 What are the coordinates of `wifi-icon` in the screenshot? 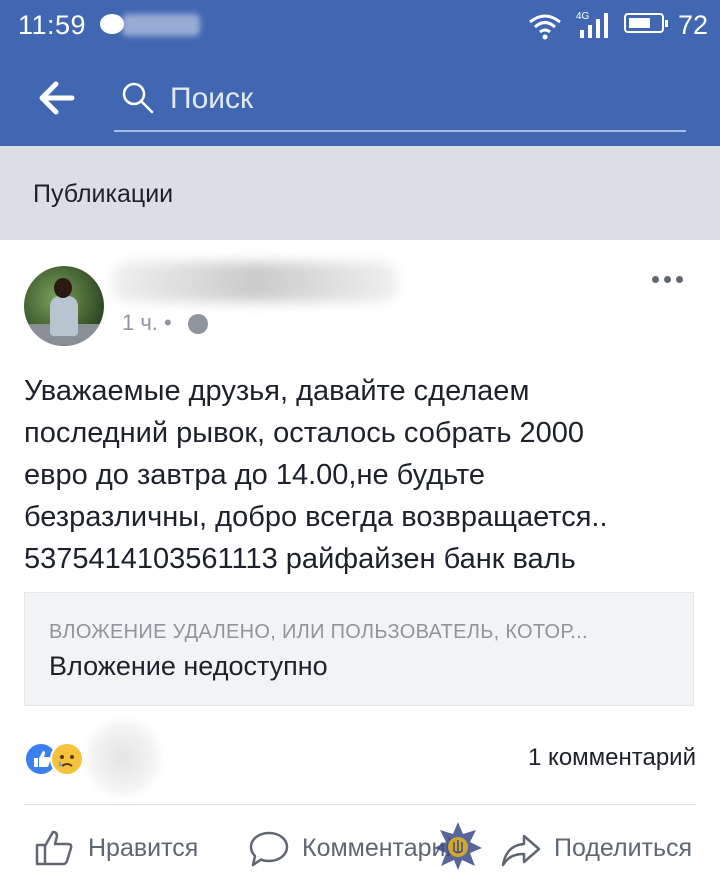 It's located at (545, 27).